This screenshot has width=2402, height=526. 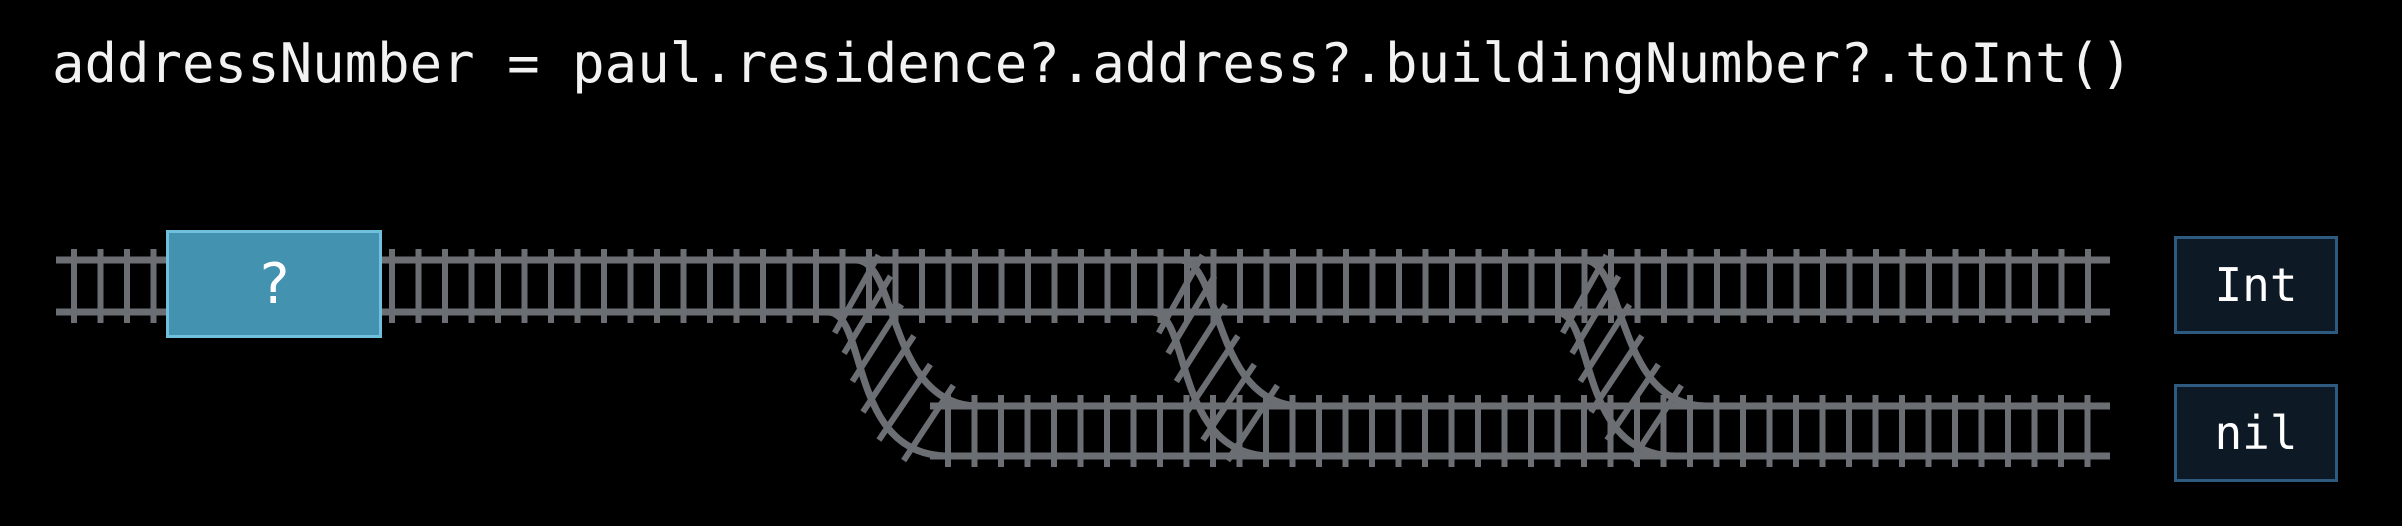 I want to click on optional-train-car: ?, so click(x=274, y=284).